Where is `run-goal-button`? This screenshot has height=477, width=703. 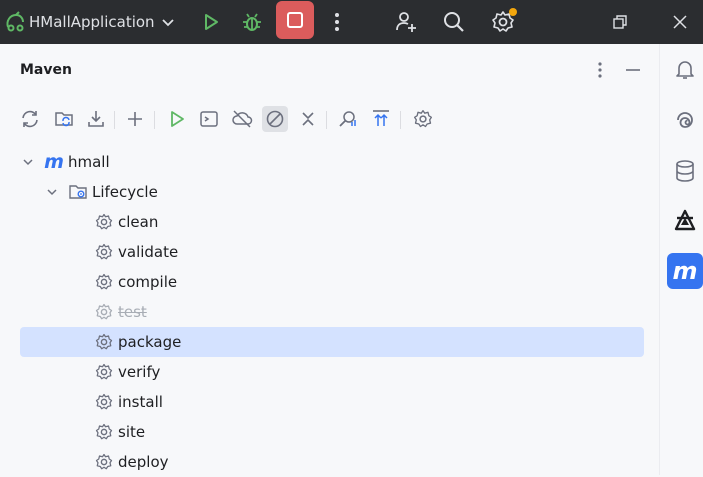 run-goal-button is located at coordinates (177, 119).